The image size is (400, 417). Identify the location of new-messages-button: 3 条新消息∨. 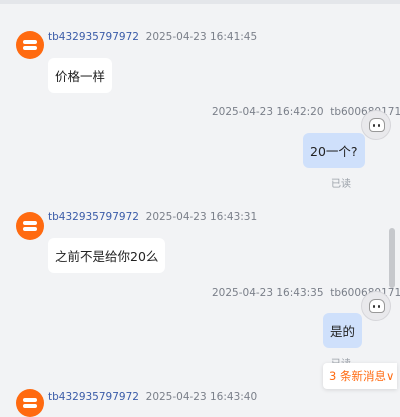
(360, 376).